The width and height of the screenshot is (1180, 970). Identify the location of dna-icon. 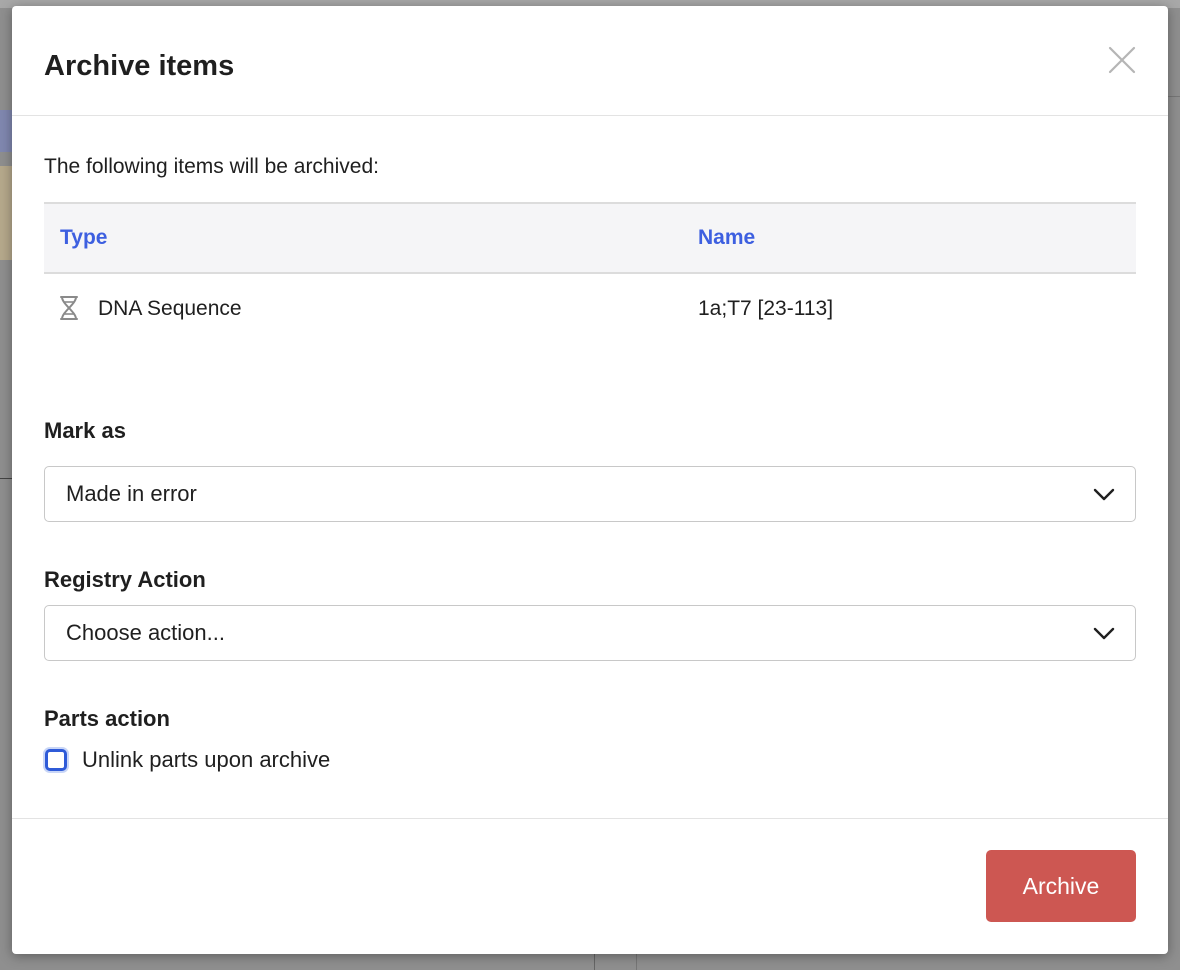
(69, 308).